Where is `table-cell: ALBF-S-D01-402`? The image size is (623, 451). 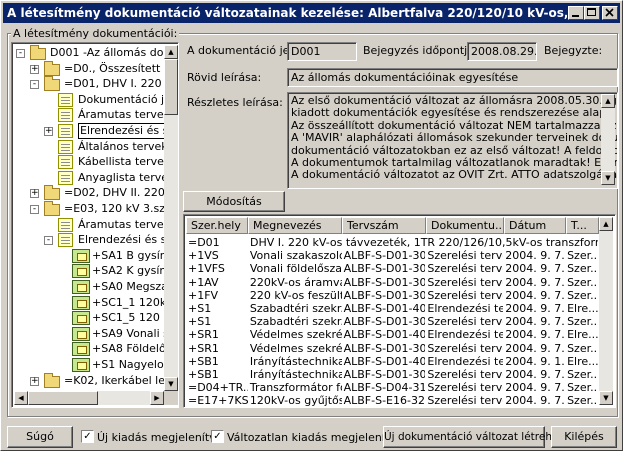 table-cell: ALBF-S-D01-402 is located at coordinates (384, 361).